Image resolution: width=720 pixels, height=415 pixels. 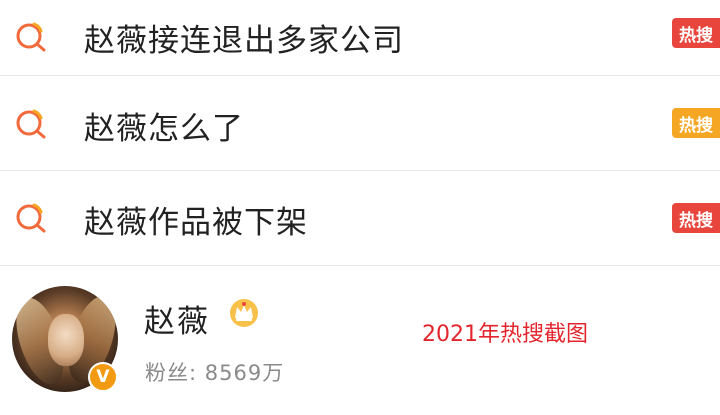 I want to click on hot-search-query: 赵薇作品被下架, so click(x=196, y=219).